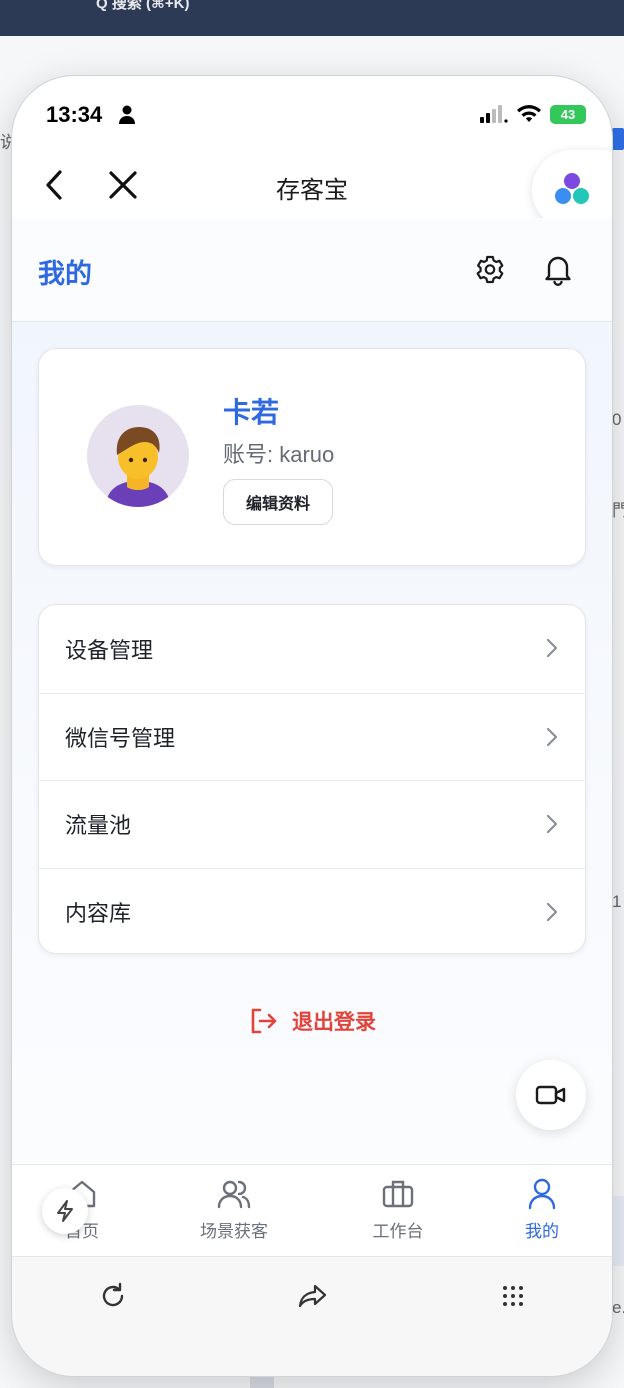 This screenshot has height=1388, width=624. I want to click on menu-item-label: 流量池, so click(98, 826).